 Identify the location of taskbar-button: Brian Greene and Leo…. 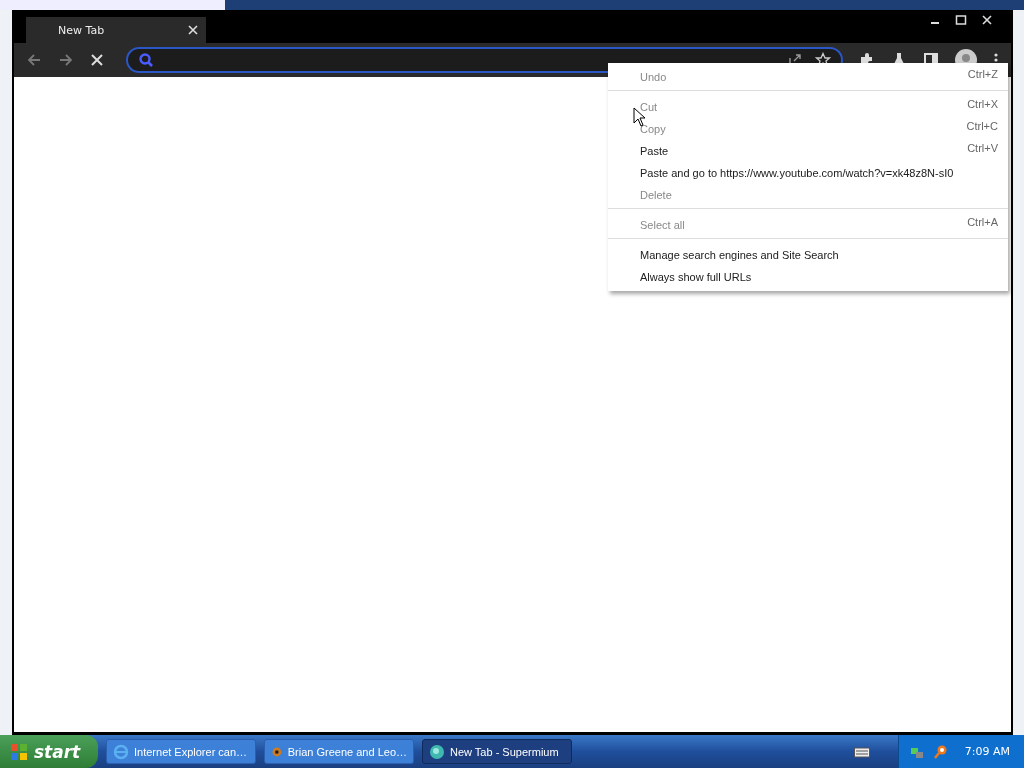
(339, 751).